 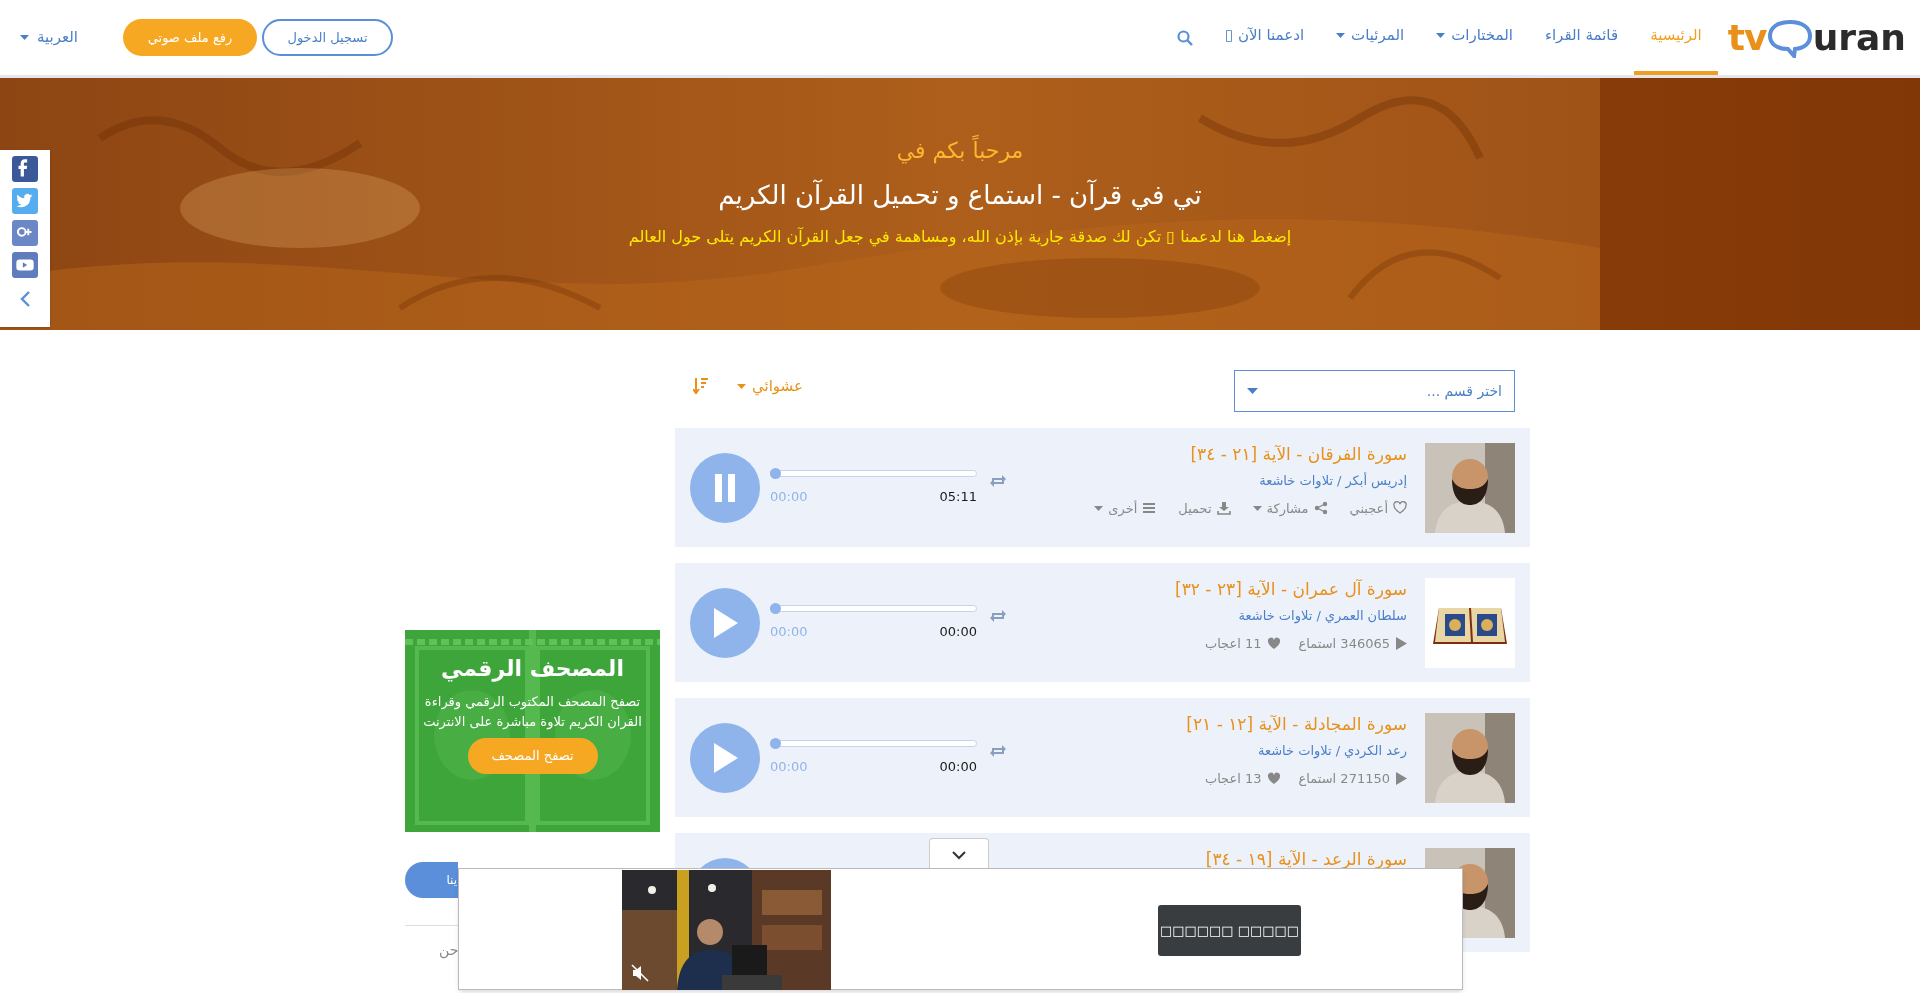 What do you see at coordinates (532, 669) in the screenshot?
I see `ad-title: المصحف الرقمي` at bounding box center [532, 669].